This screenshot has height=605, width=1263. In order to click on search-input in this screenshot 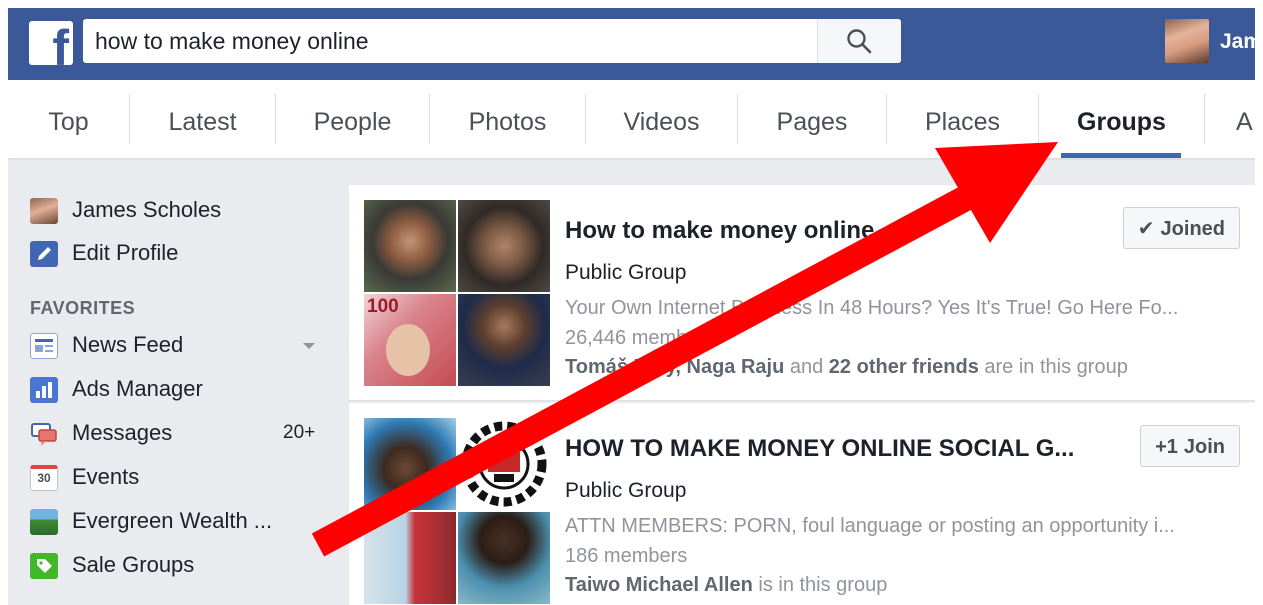, I will do `click(448, 41)`.